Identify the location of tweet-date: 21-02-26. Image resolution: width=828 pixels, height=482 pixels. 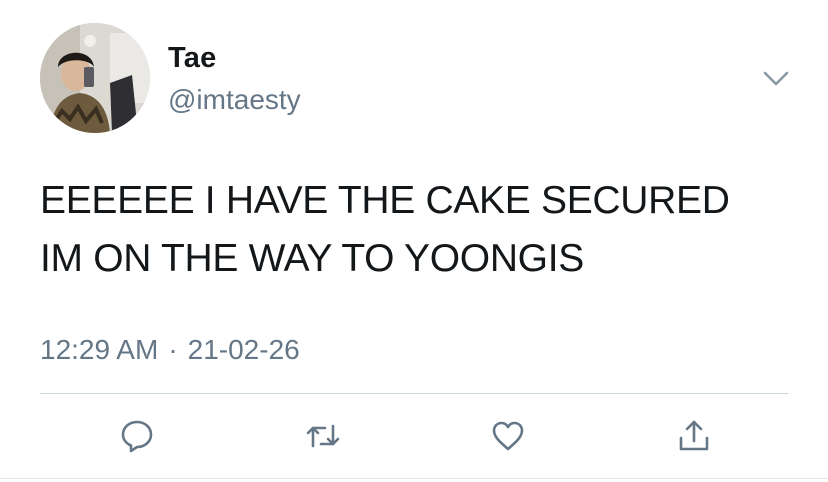
(243, 349).